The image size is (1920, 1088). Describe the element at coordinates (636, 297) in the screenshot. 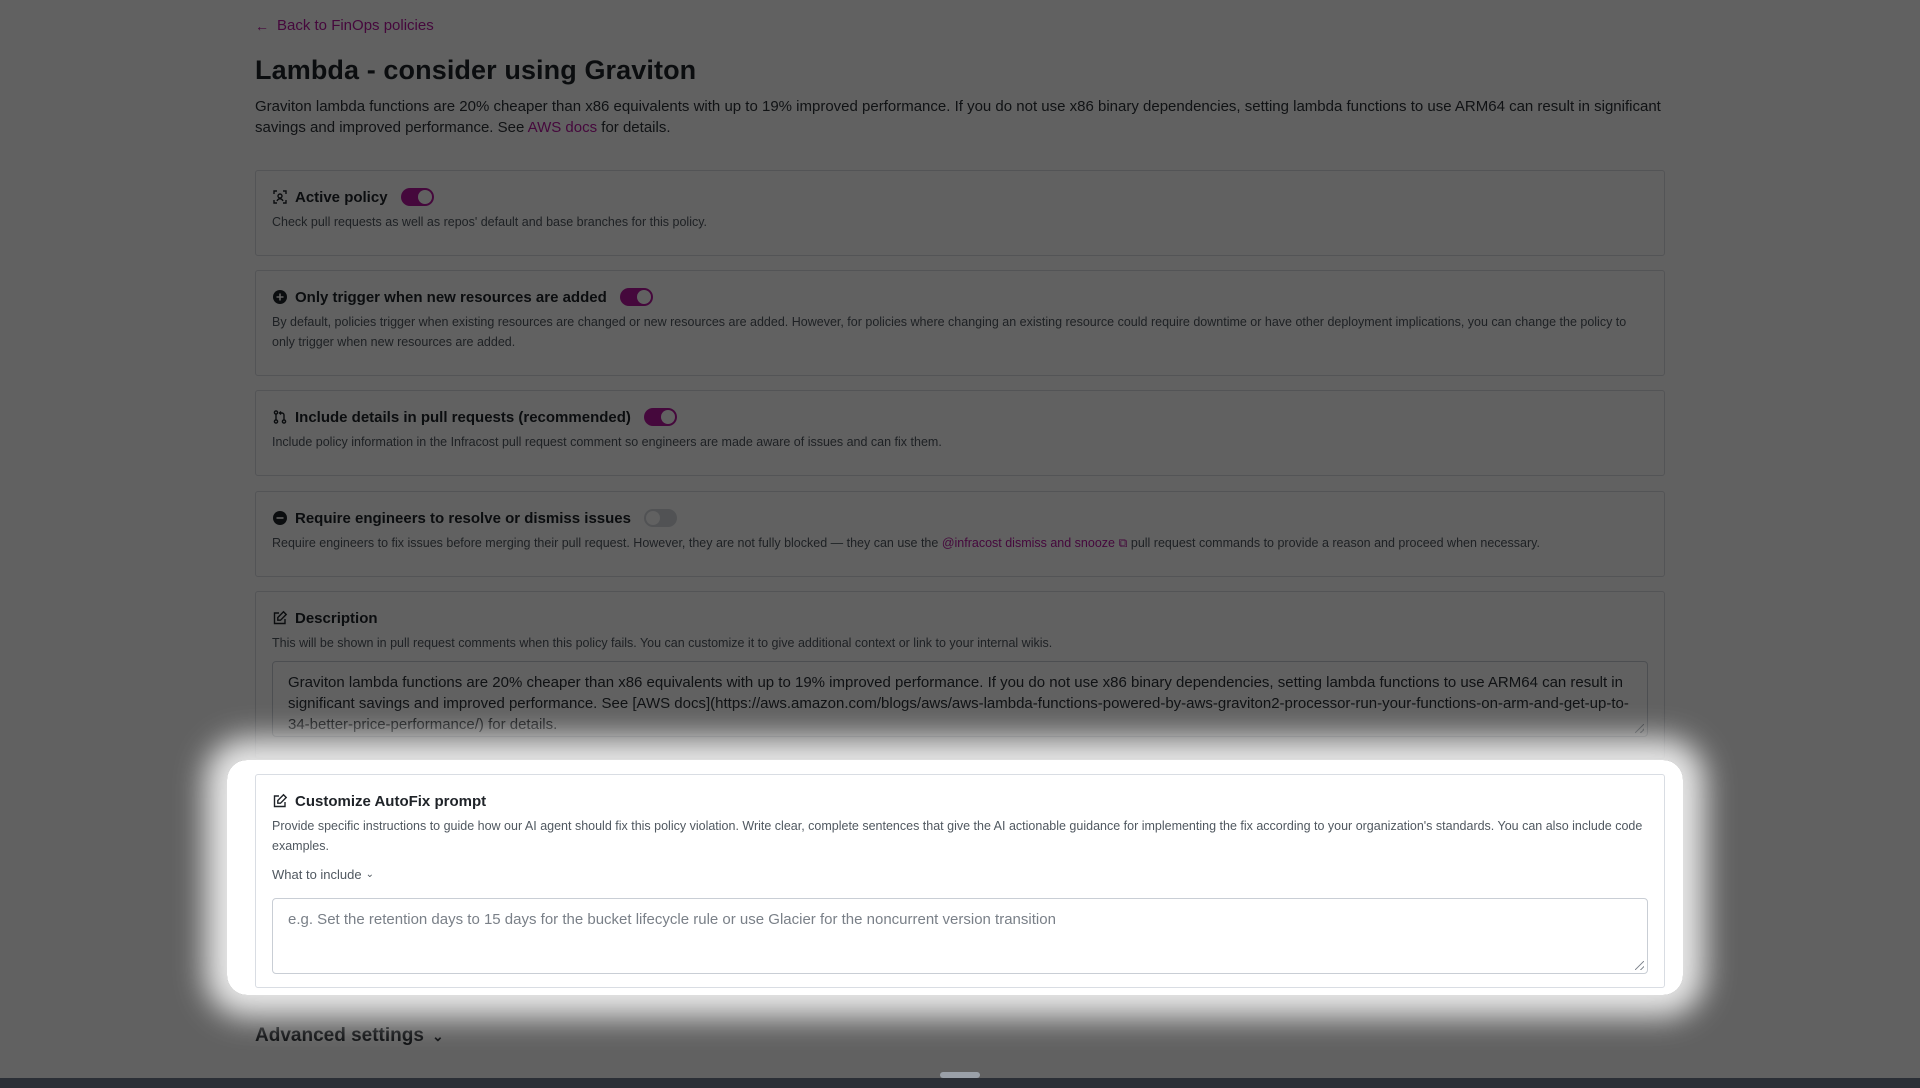

I see `trigger-new-toggle` at that location.